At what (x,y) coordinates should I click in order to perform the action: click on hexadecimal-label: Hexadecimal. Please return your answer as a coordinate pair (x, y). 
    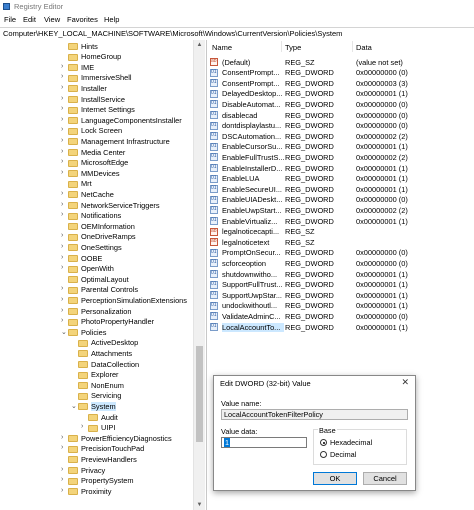
    Looking at the image, I should click on (351, 442).